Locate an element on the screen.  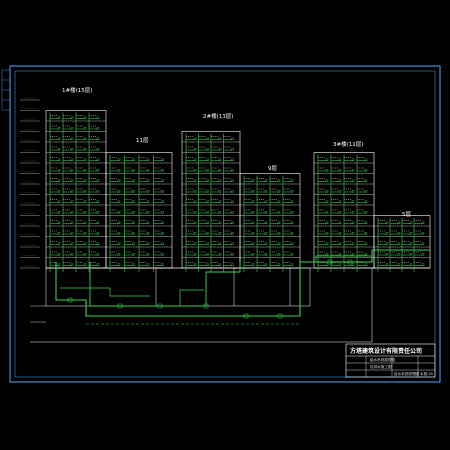
building-label-4: 9层 is located at coordinates (272, 168).